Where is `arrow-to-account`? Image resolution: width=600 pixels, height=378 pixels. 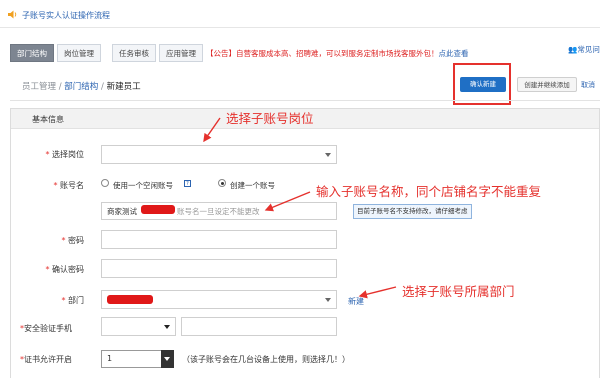 arrow-to-account is located at coordinates (287, 201).